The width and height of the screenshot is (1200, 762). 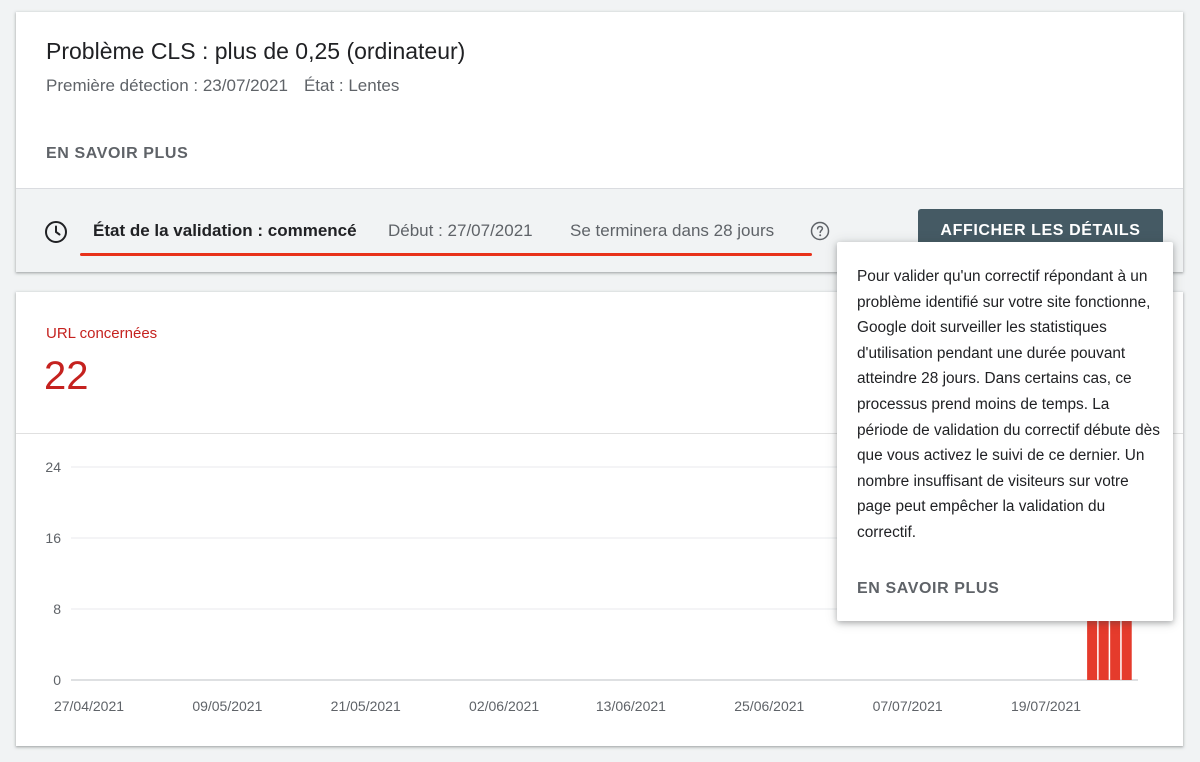 I want to click on validation-status: État de la validation : commencé, so click(x=225, y=230).